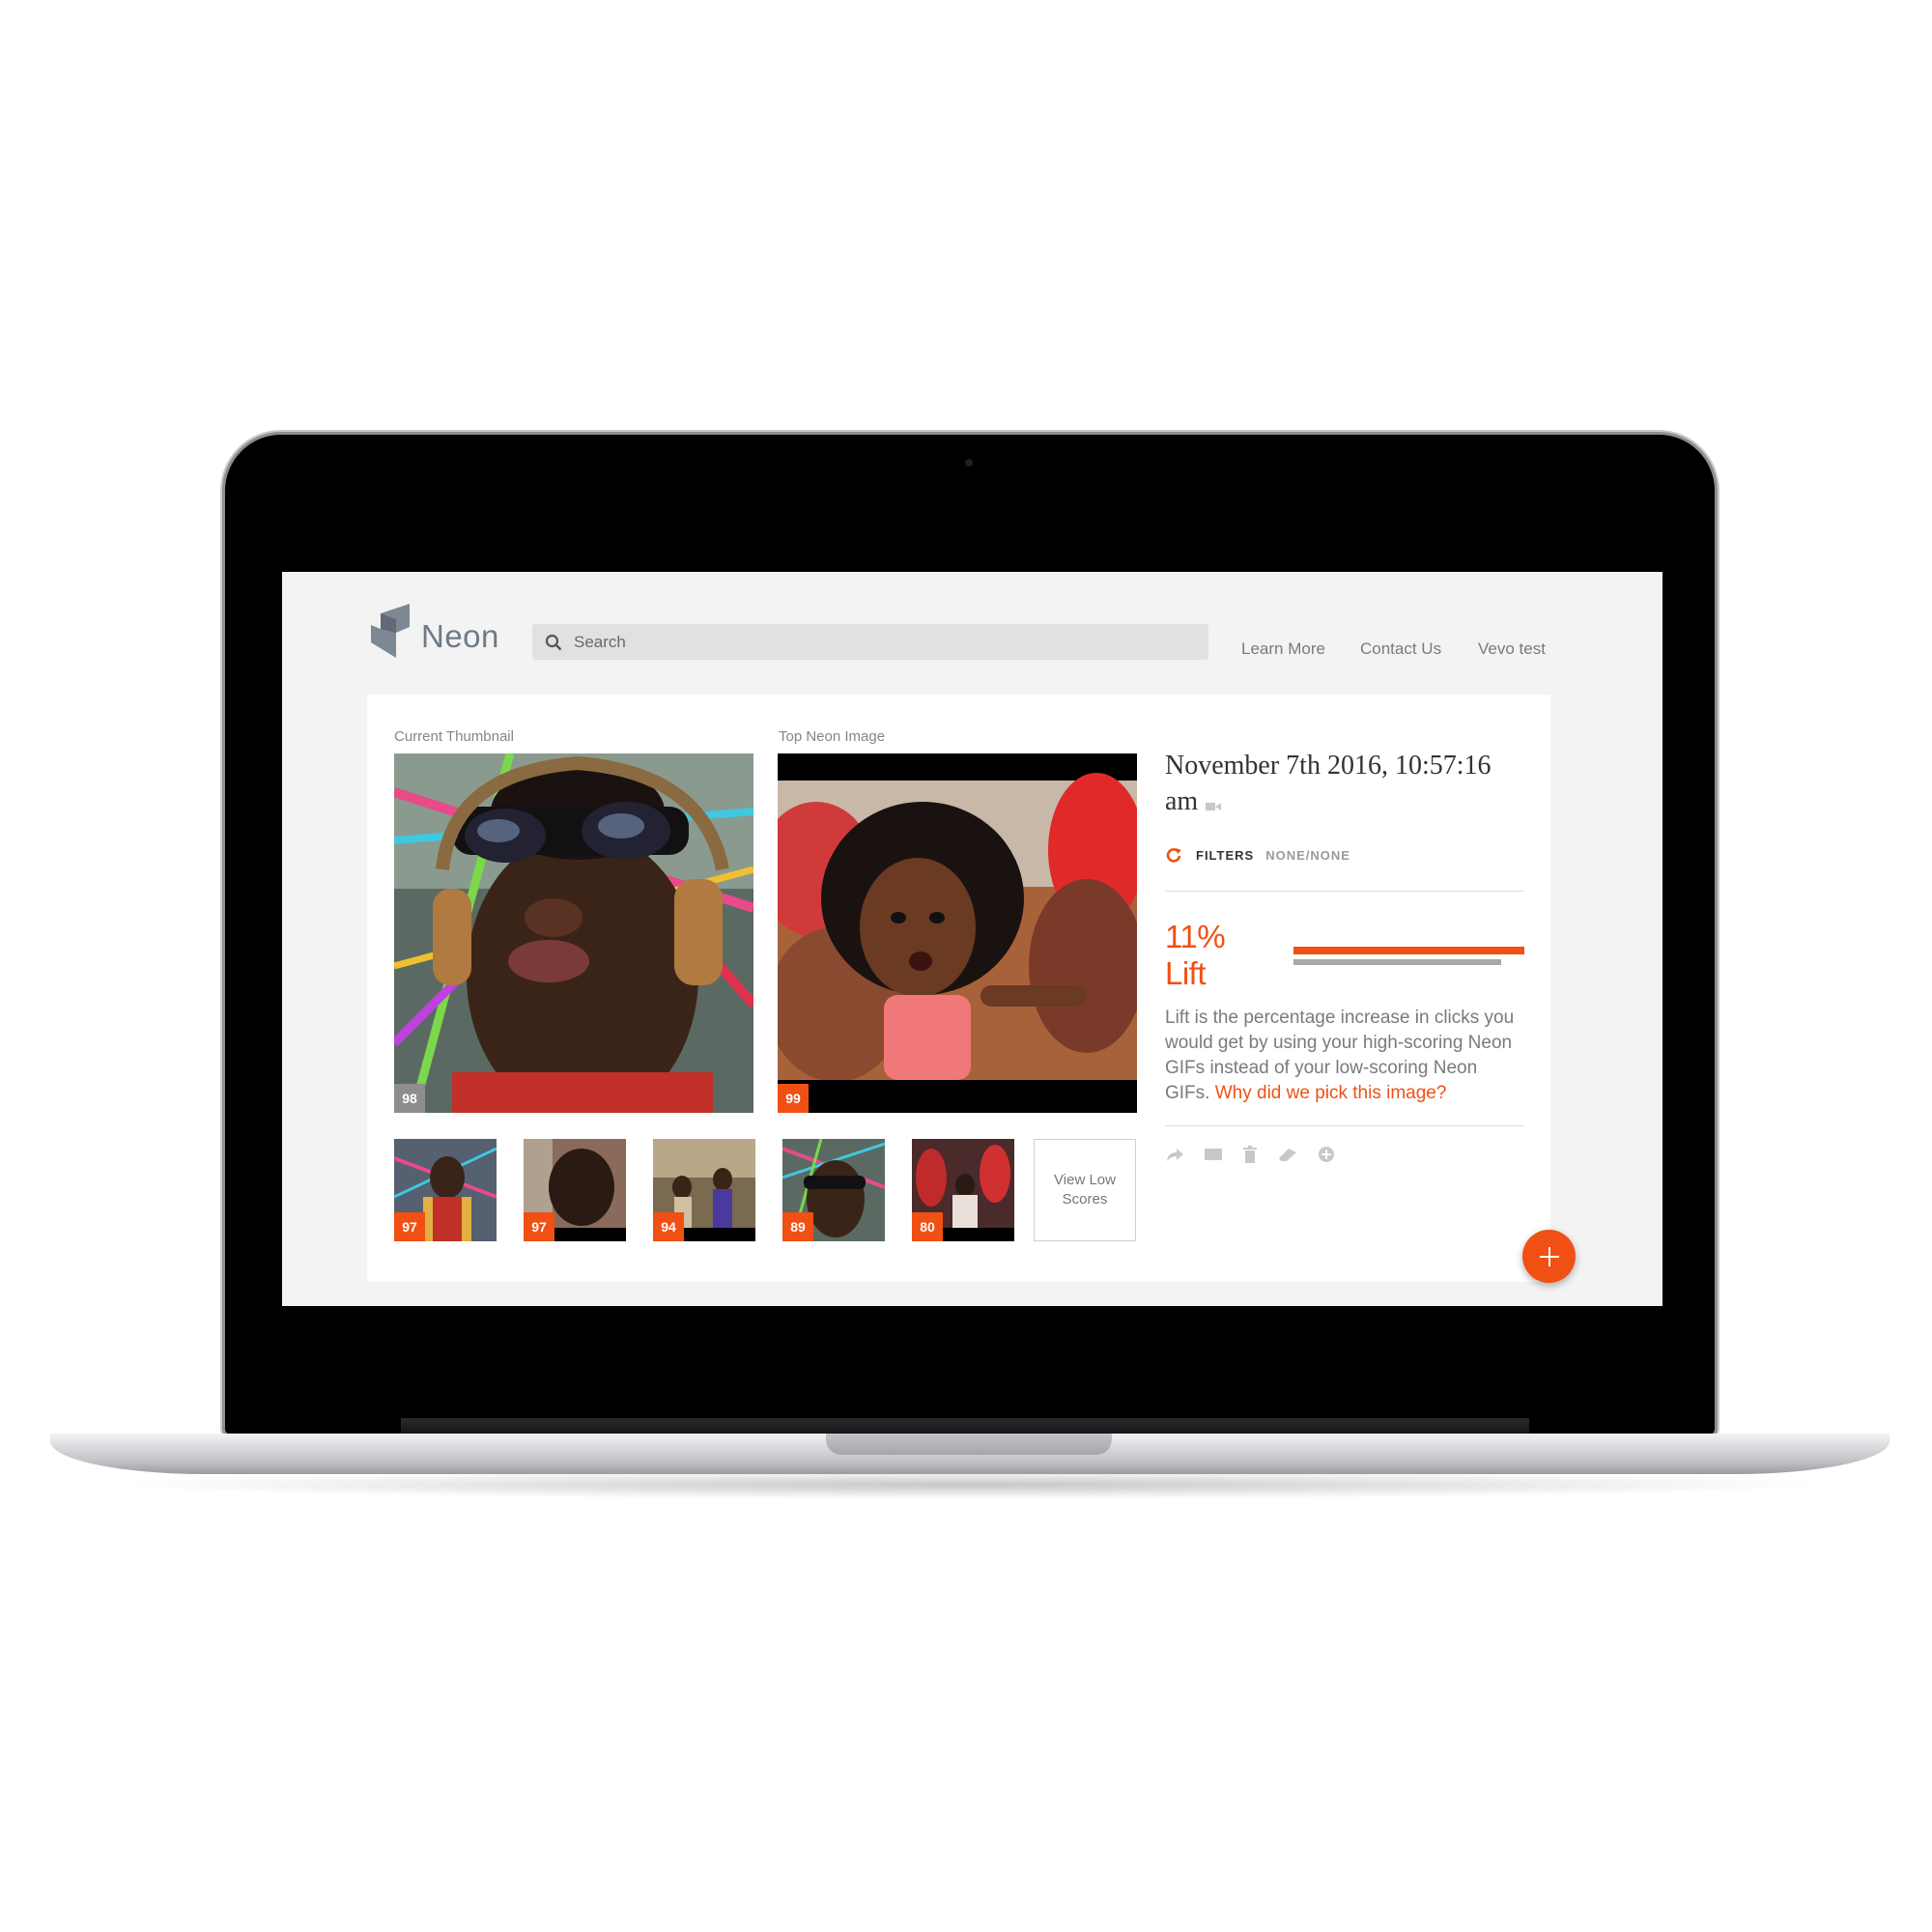 The image size is (1932, 1932). I want to click on search-icon, so click(553, 642).